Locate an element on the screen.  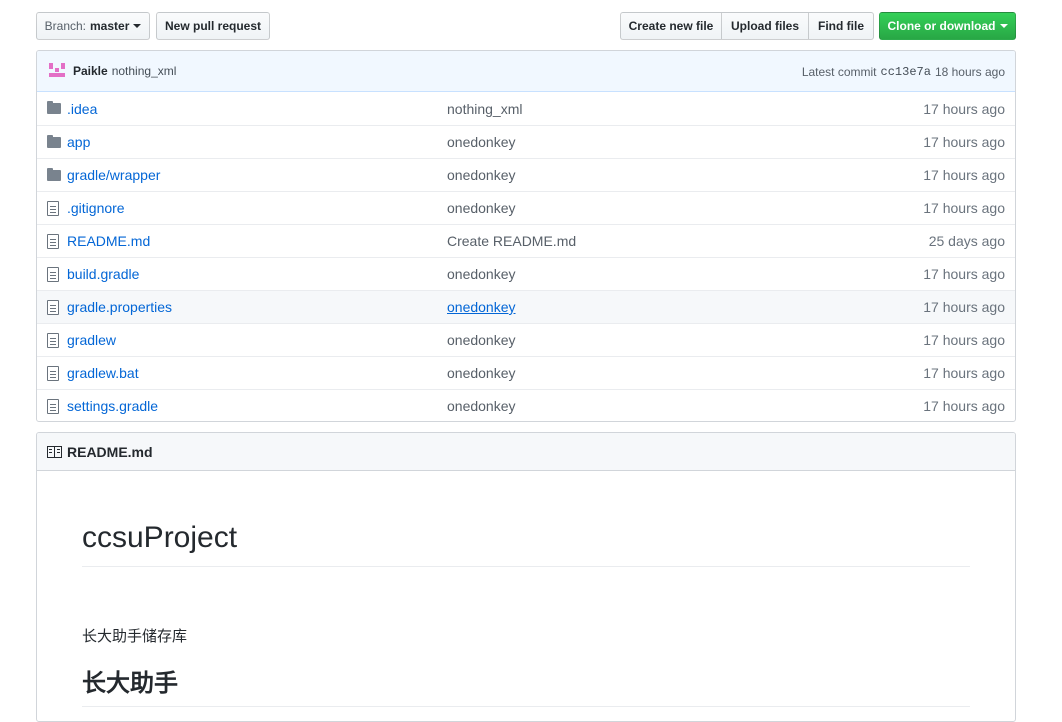
file-name-cell: .idea is located at coordinates (257, 109).